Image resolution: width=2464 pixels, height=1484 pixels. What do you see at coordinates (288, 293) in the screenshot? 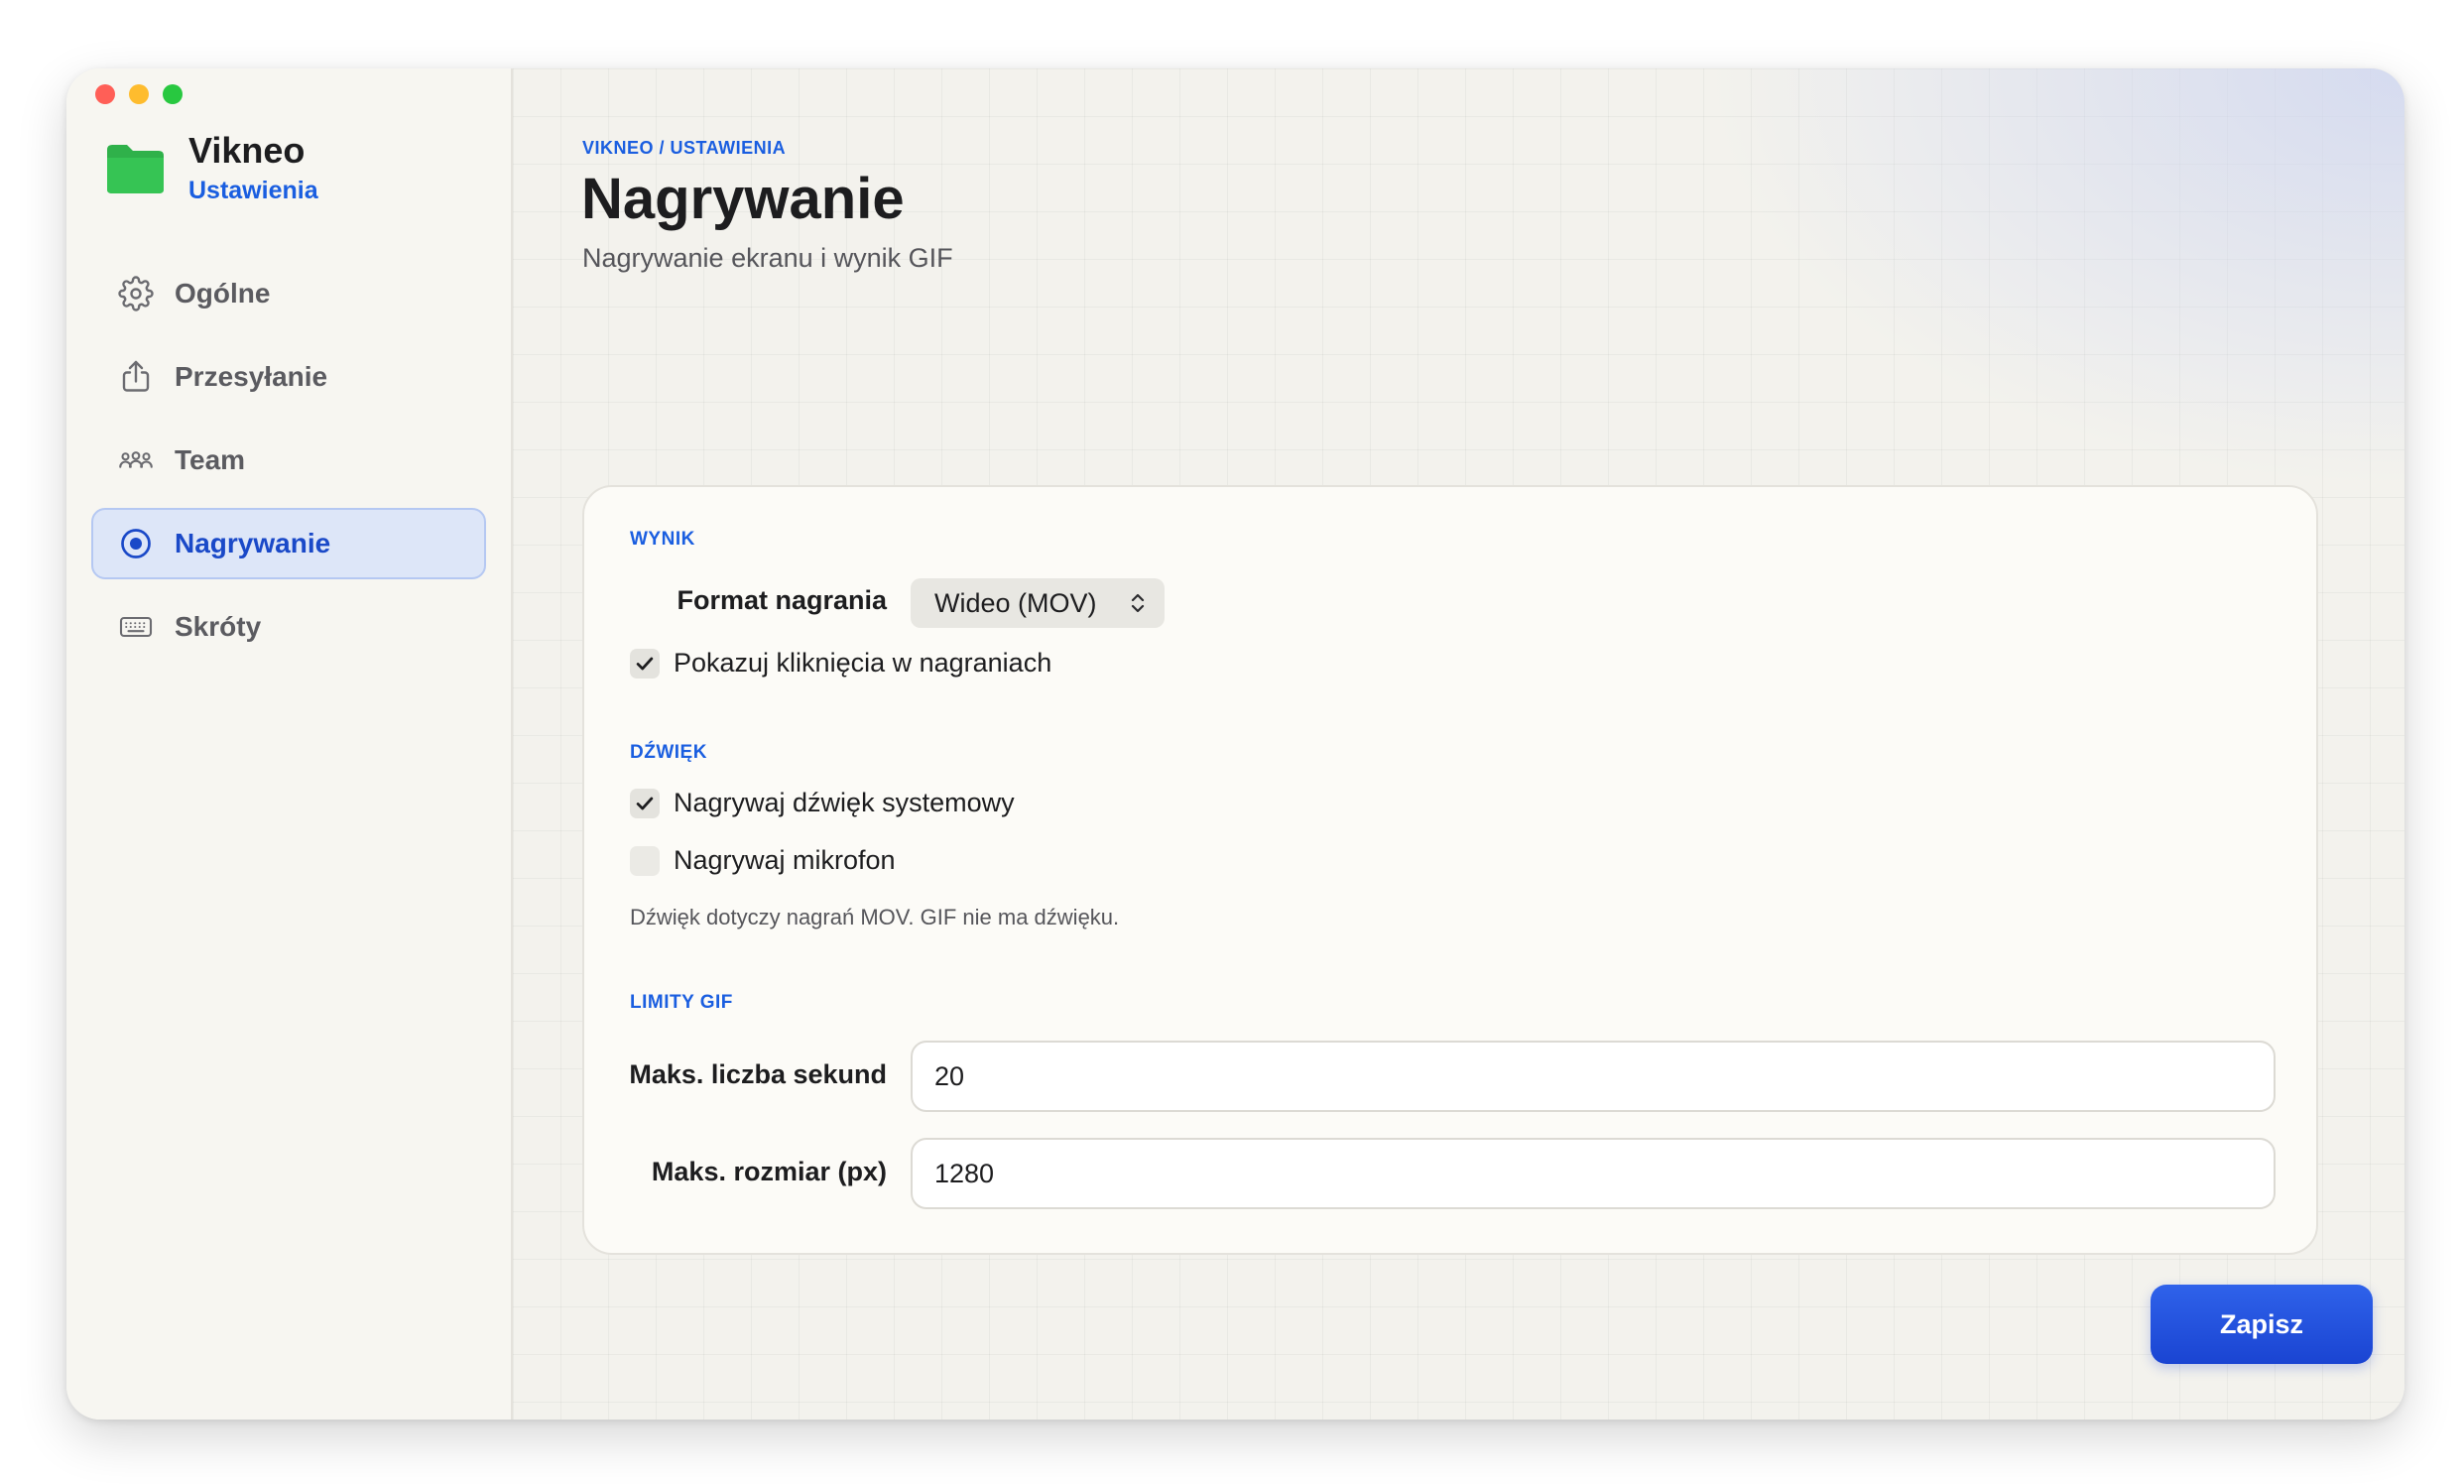
I see `sidebar-item-ogolne: Ogólne` at bounding box center [288, 293].